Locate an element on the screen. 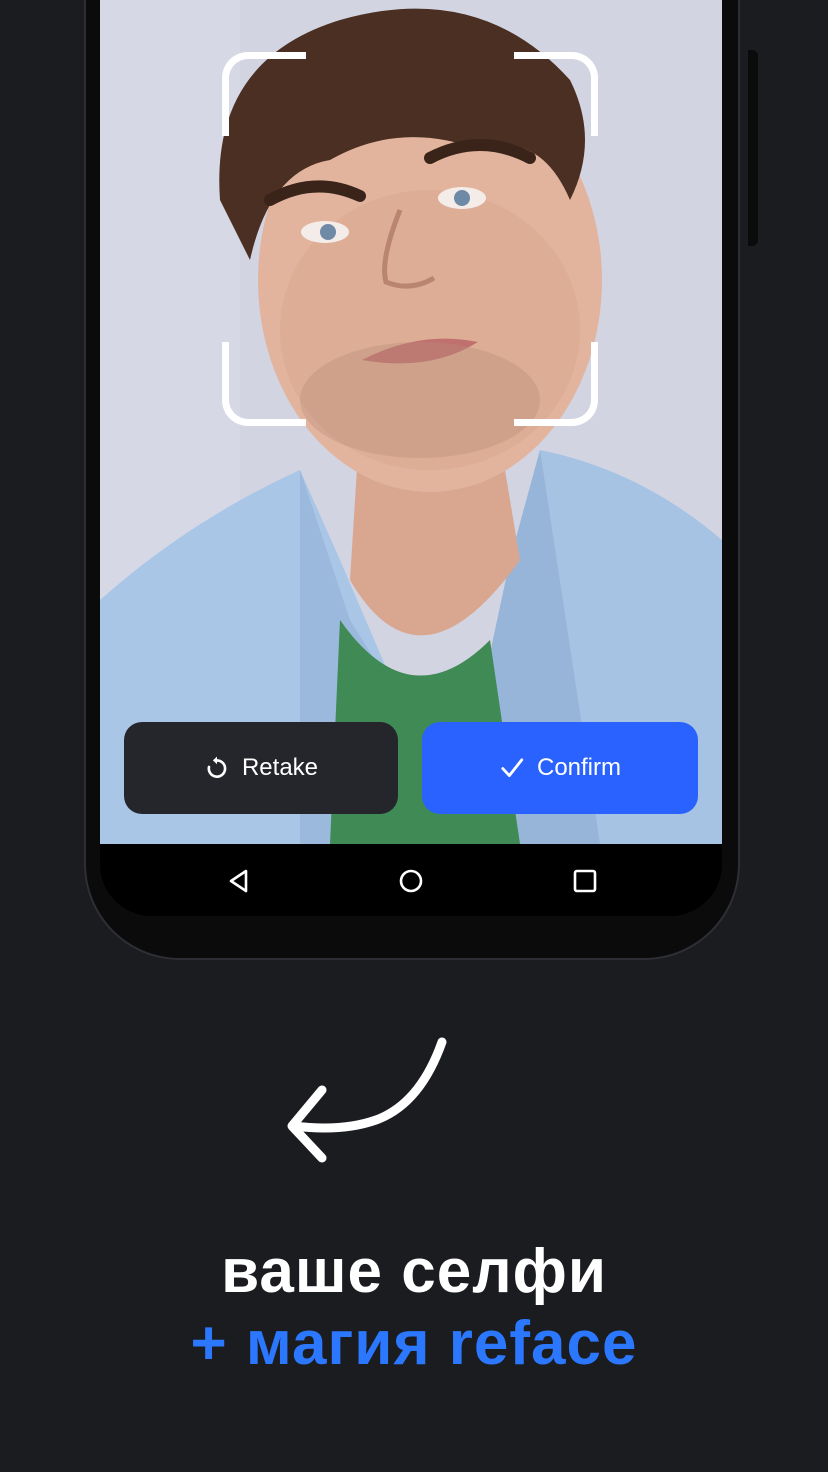 The height and width of the screenshot is (1472, 828). curved-arrow-icon is located at coordinates (367, 1100).